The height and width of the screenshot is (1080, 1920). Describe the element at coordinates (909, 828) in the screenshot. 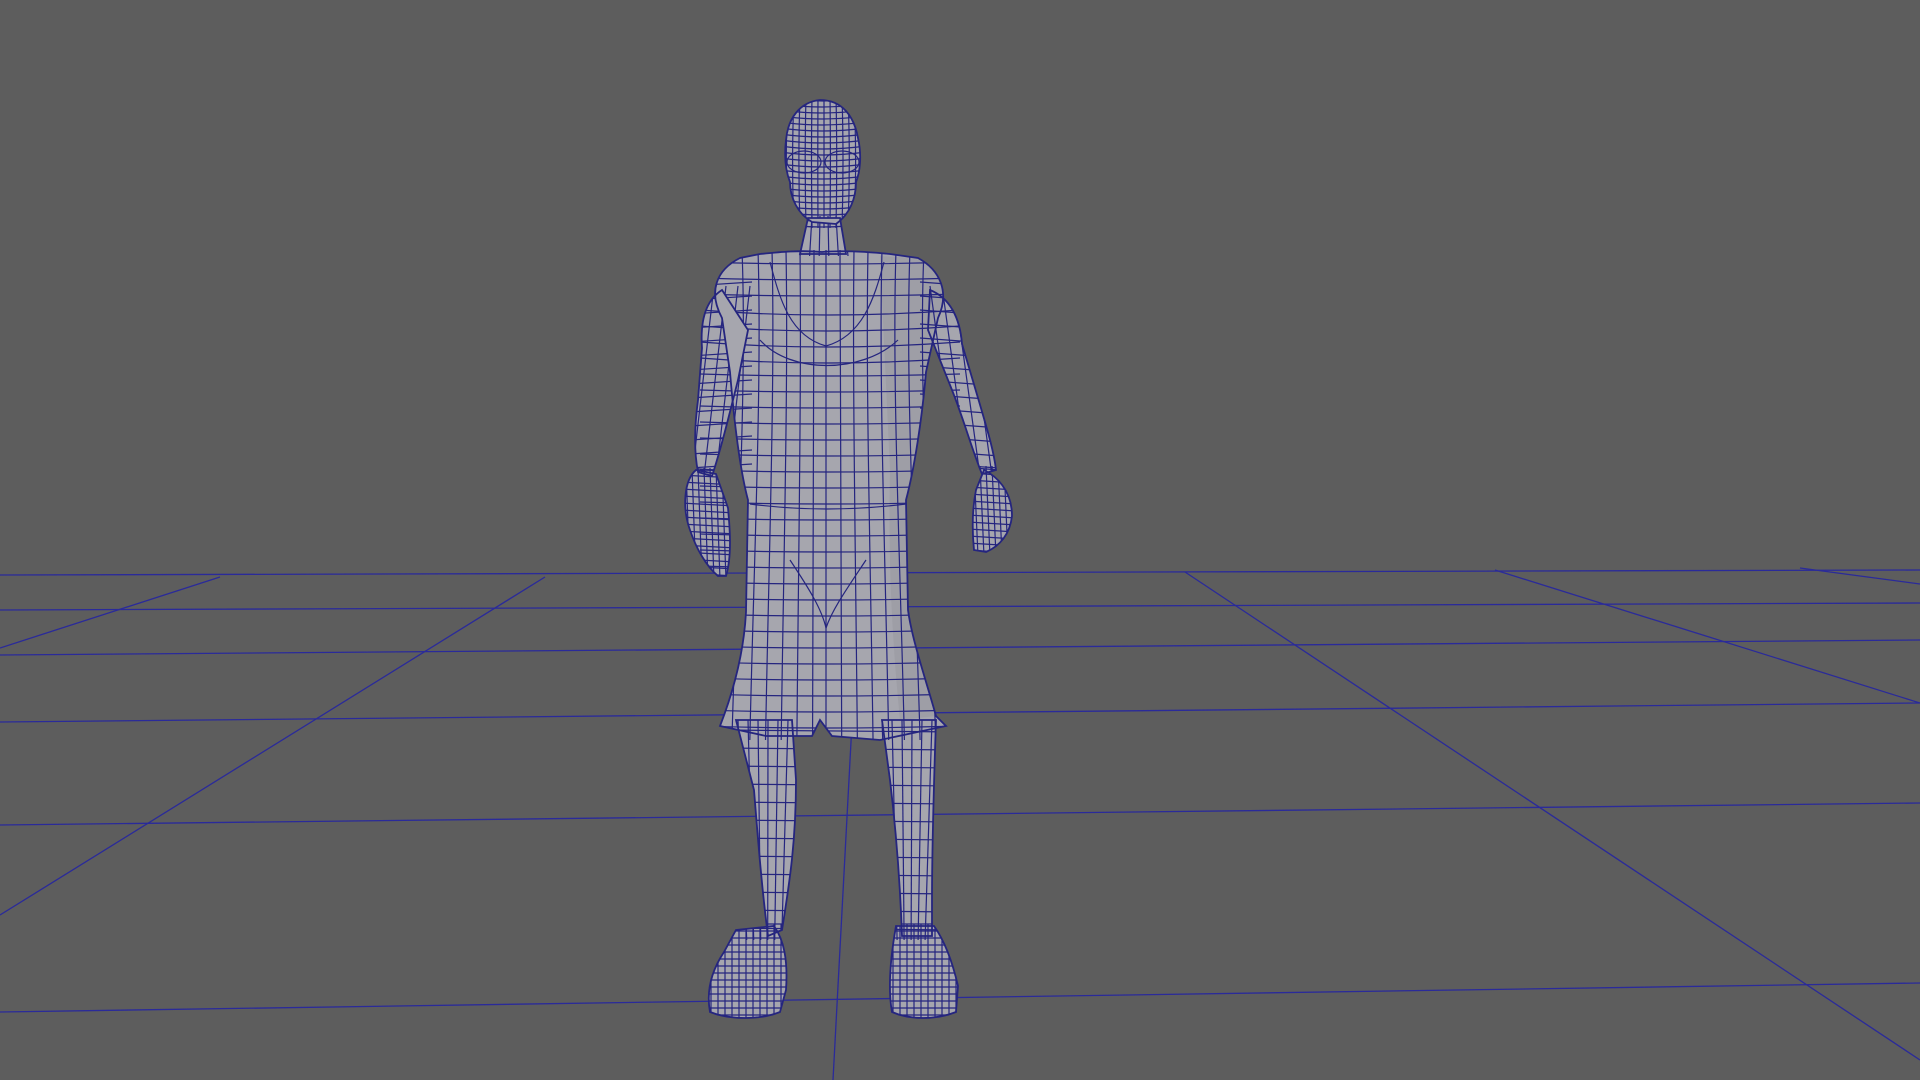

I see `mesh-legR` at that location.